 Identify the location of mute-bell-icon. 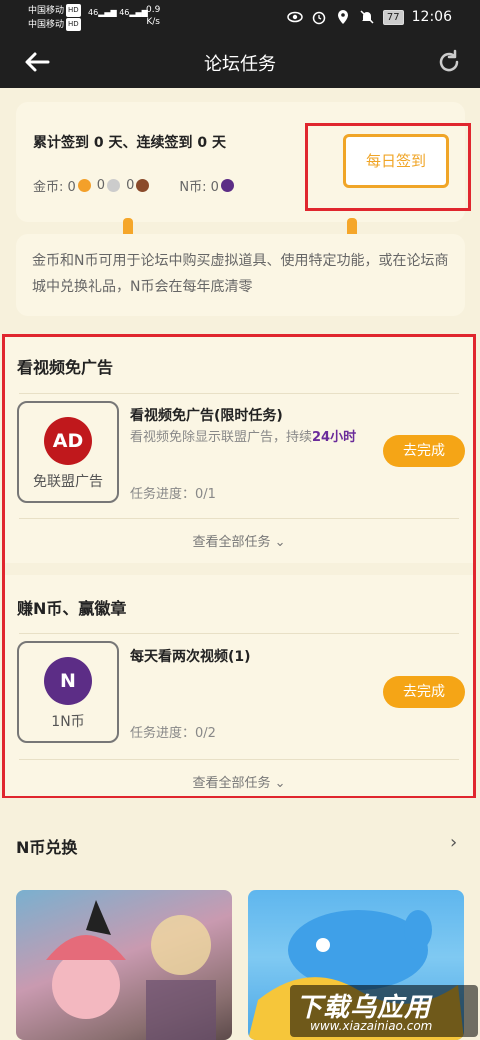
(367, 17).